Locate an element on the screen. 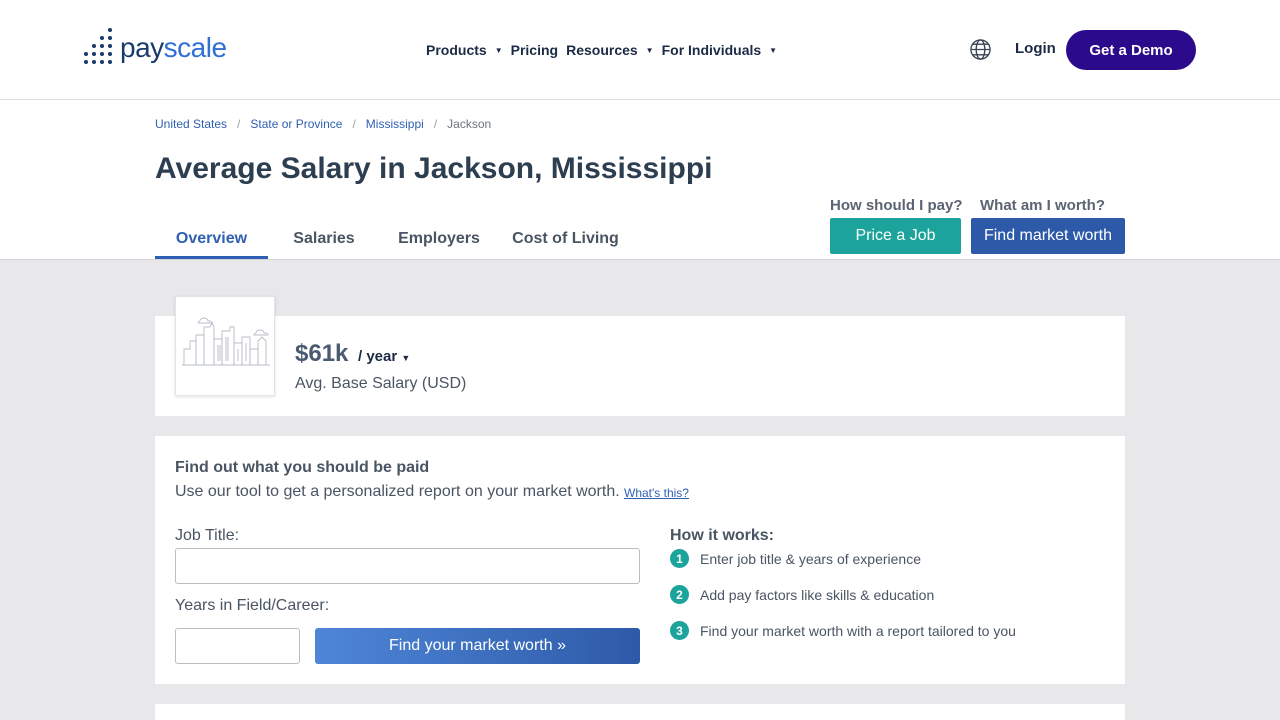 The height and width of the screenshot is (720, 1280). years-in-field-input is located at coordinates (237, 646).